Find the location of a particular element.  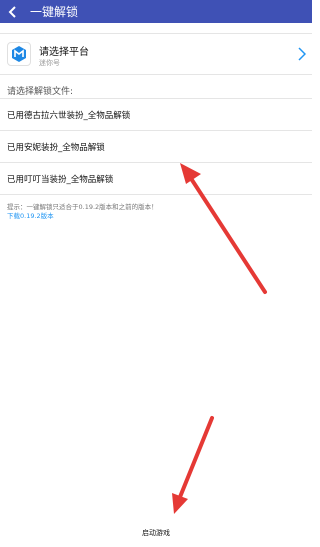

files-section-label: 请选择解锁文件: is located at coordinates (40, 92).